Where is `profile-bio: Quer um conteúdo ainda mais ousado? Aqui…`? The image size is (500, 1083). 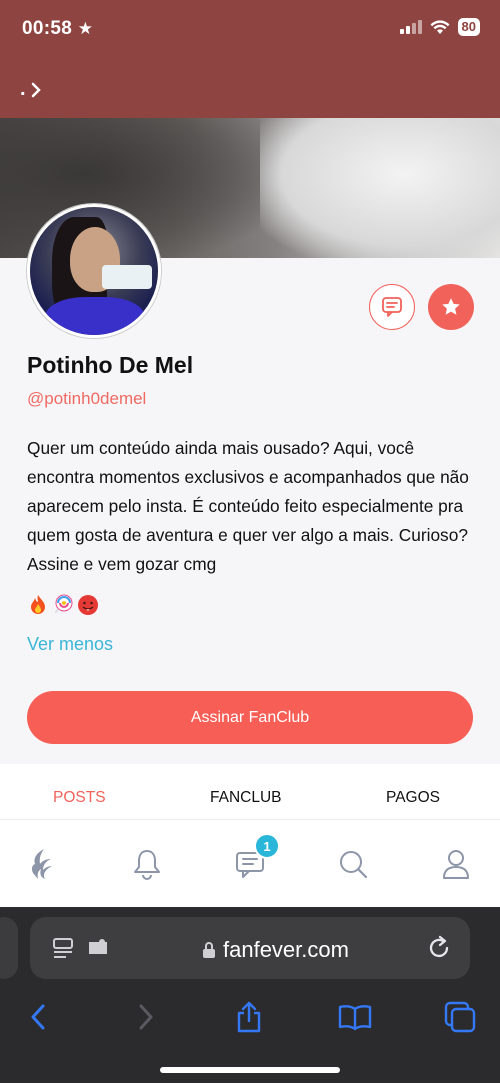 profile-bio: Quer um conteúdo ainda mais ousado? Aqui… is located at coordinates (248, 506).